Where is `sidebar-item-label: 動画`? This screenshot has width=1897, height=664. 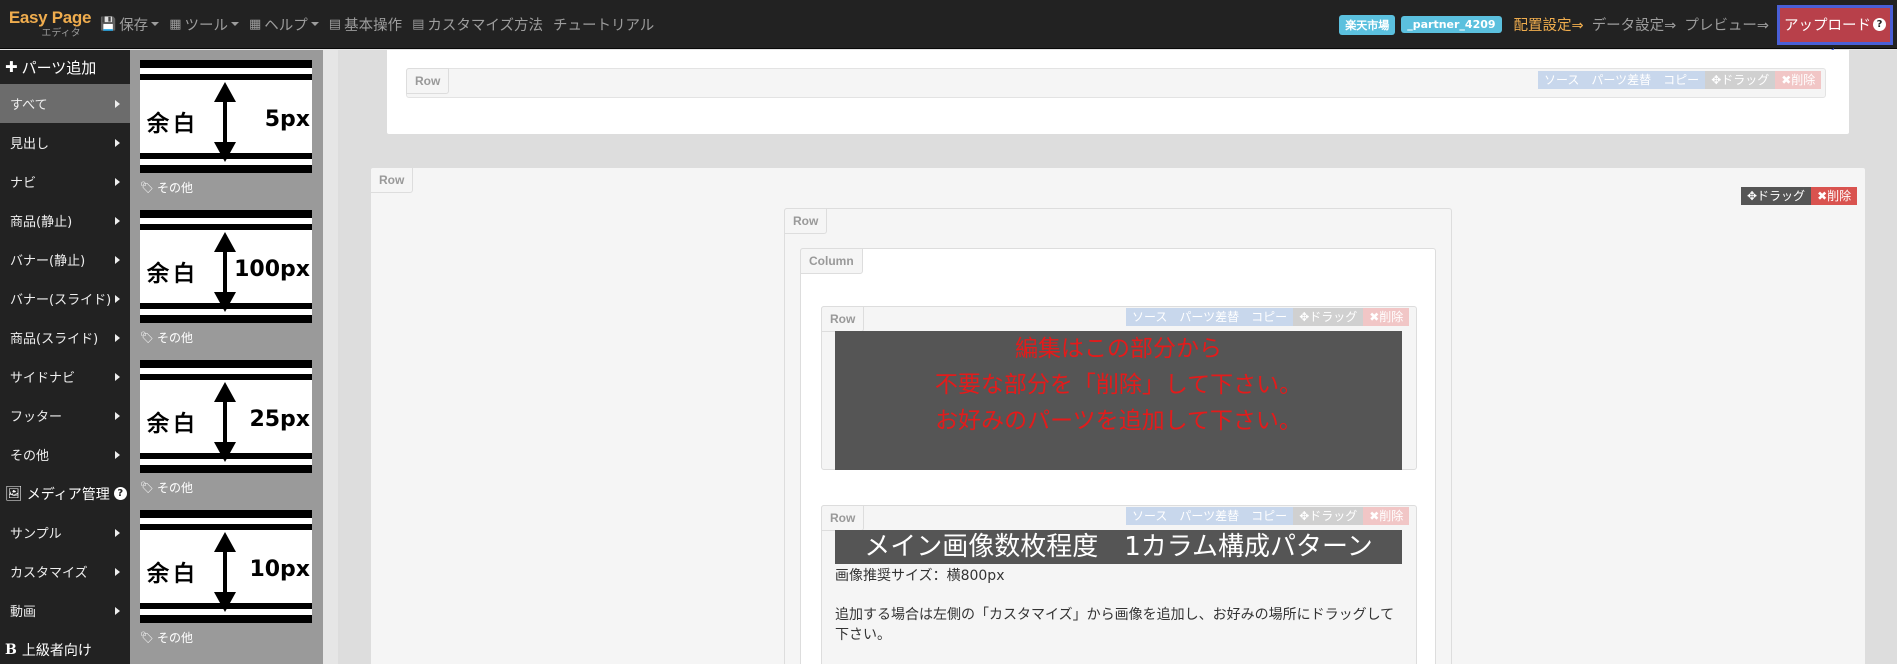 sidebar-item-label: 動画 is located at coordinates (23, 612).